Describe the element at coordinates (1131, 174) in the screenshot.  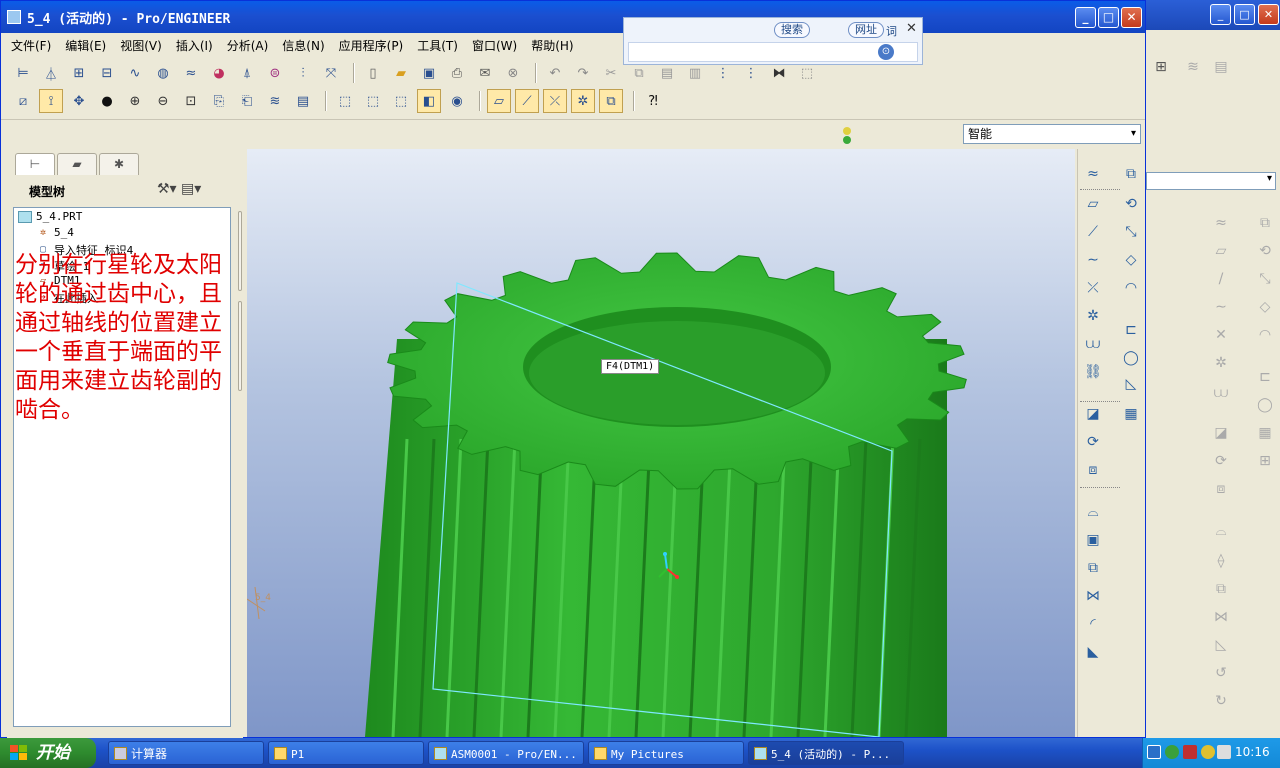
I see `copy-feature-icon: ⧉` at that location.